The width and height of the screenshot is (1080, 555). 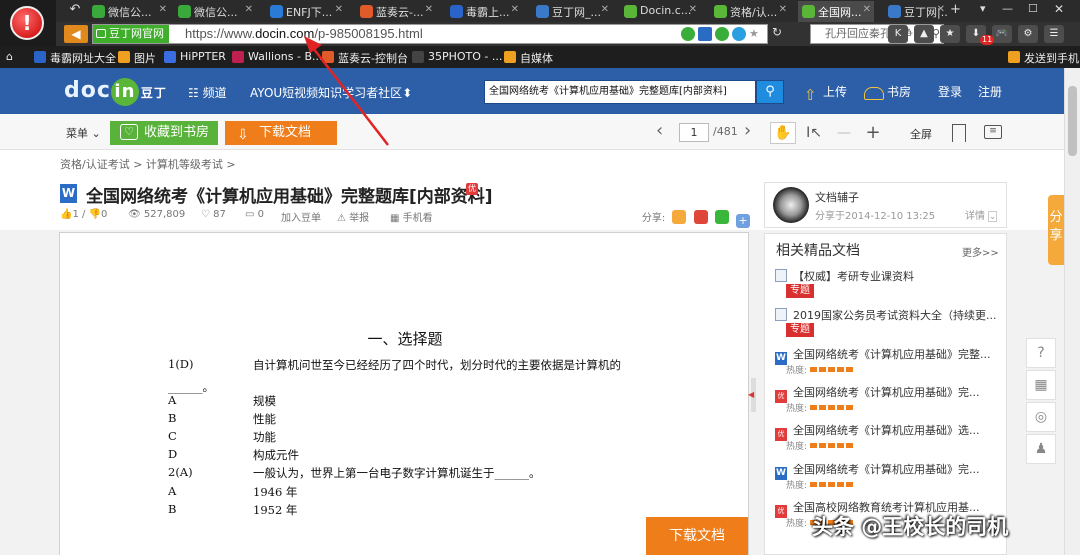 I want to click on qr-code-icon: ▦, so click(x=1041, y=385).